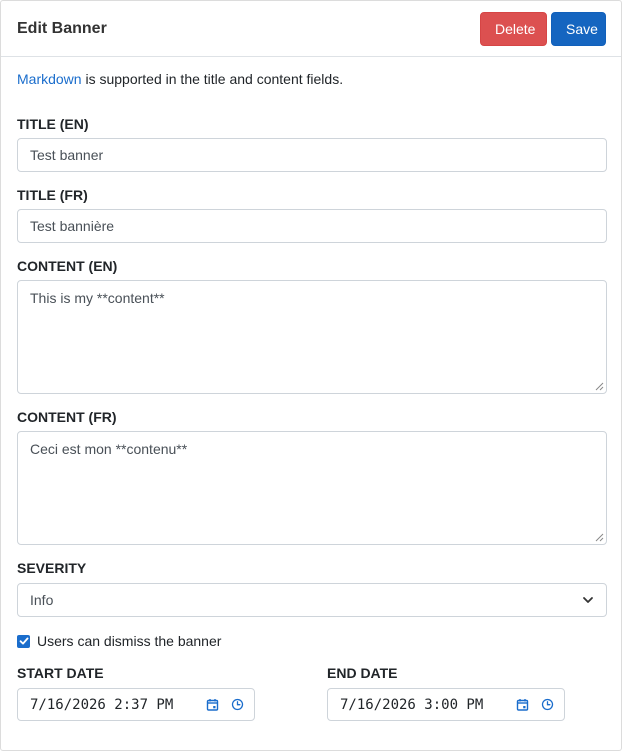 Image resolution: width=622 pixels, height=751 pixels. Describe the element at coordinates (53, 124) in the screenshot. I see `title-en-label: TITLE (EN)` at that location.